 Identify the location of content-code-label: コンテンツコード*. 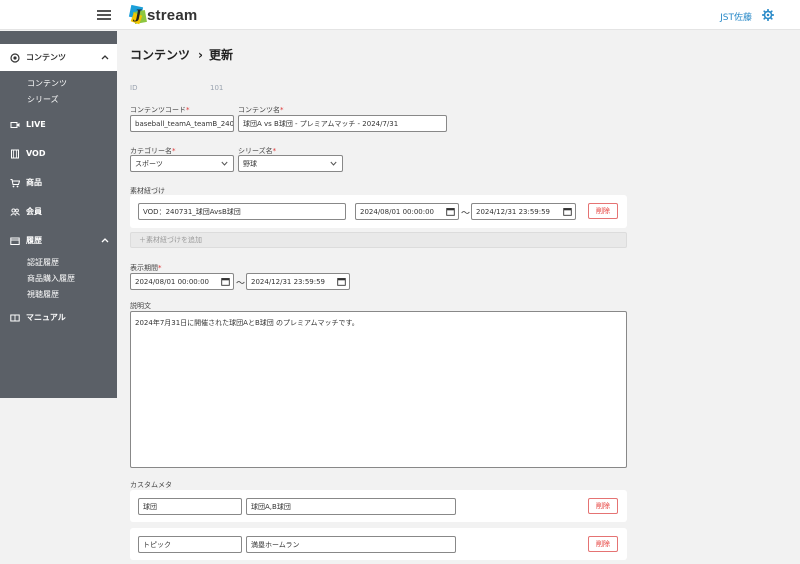
(160, 110).